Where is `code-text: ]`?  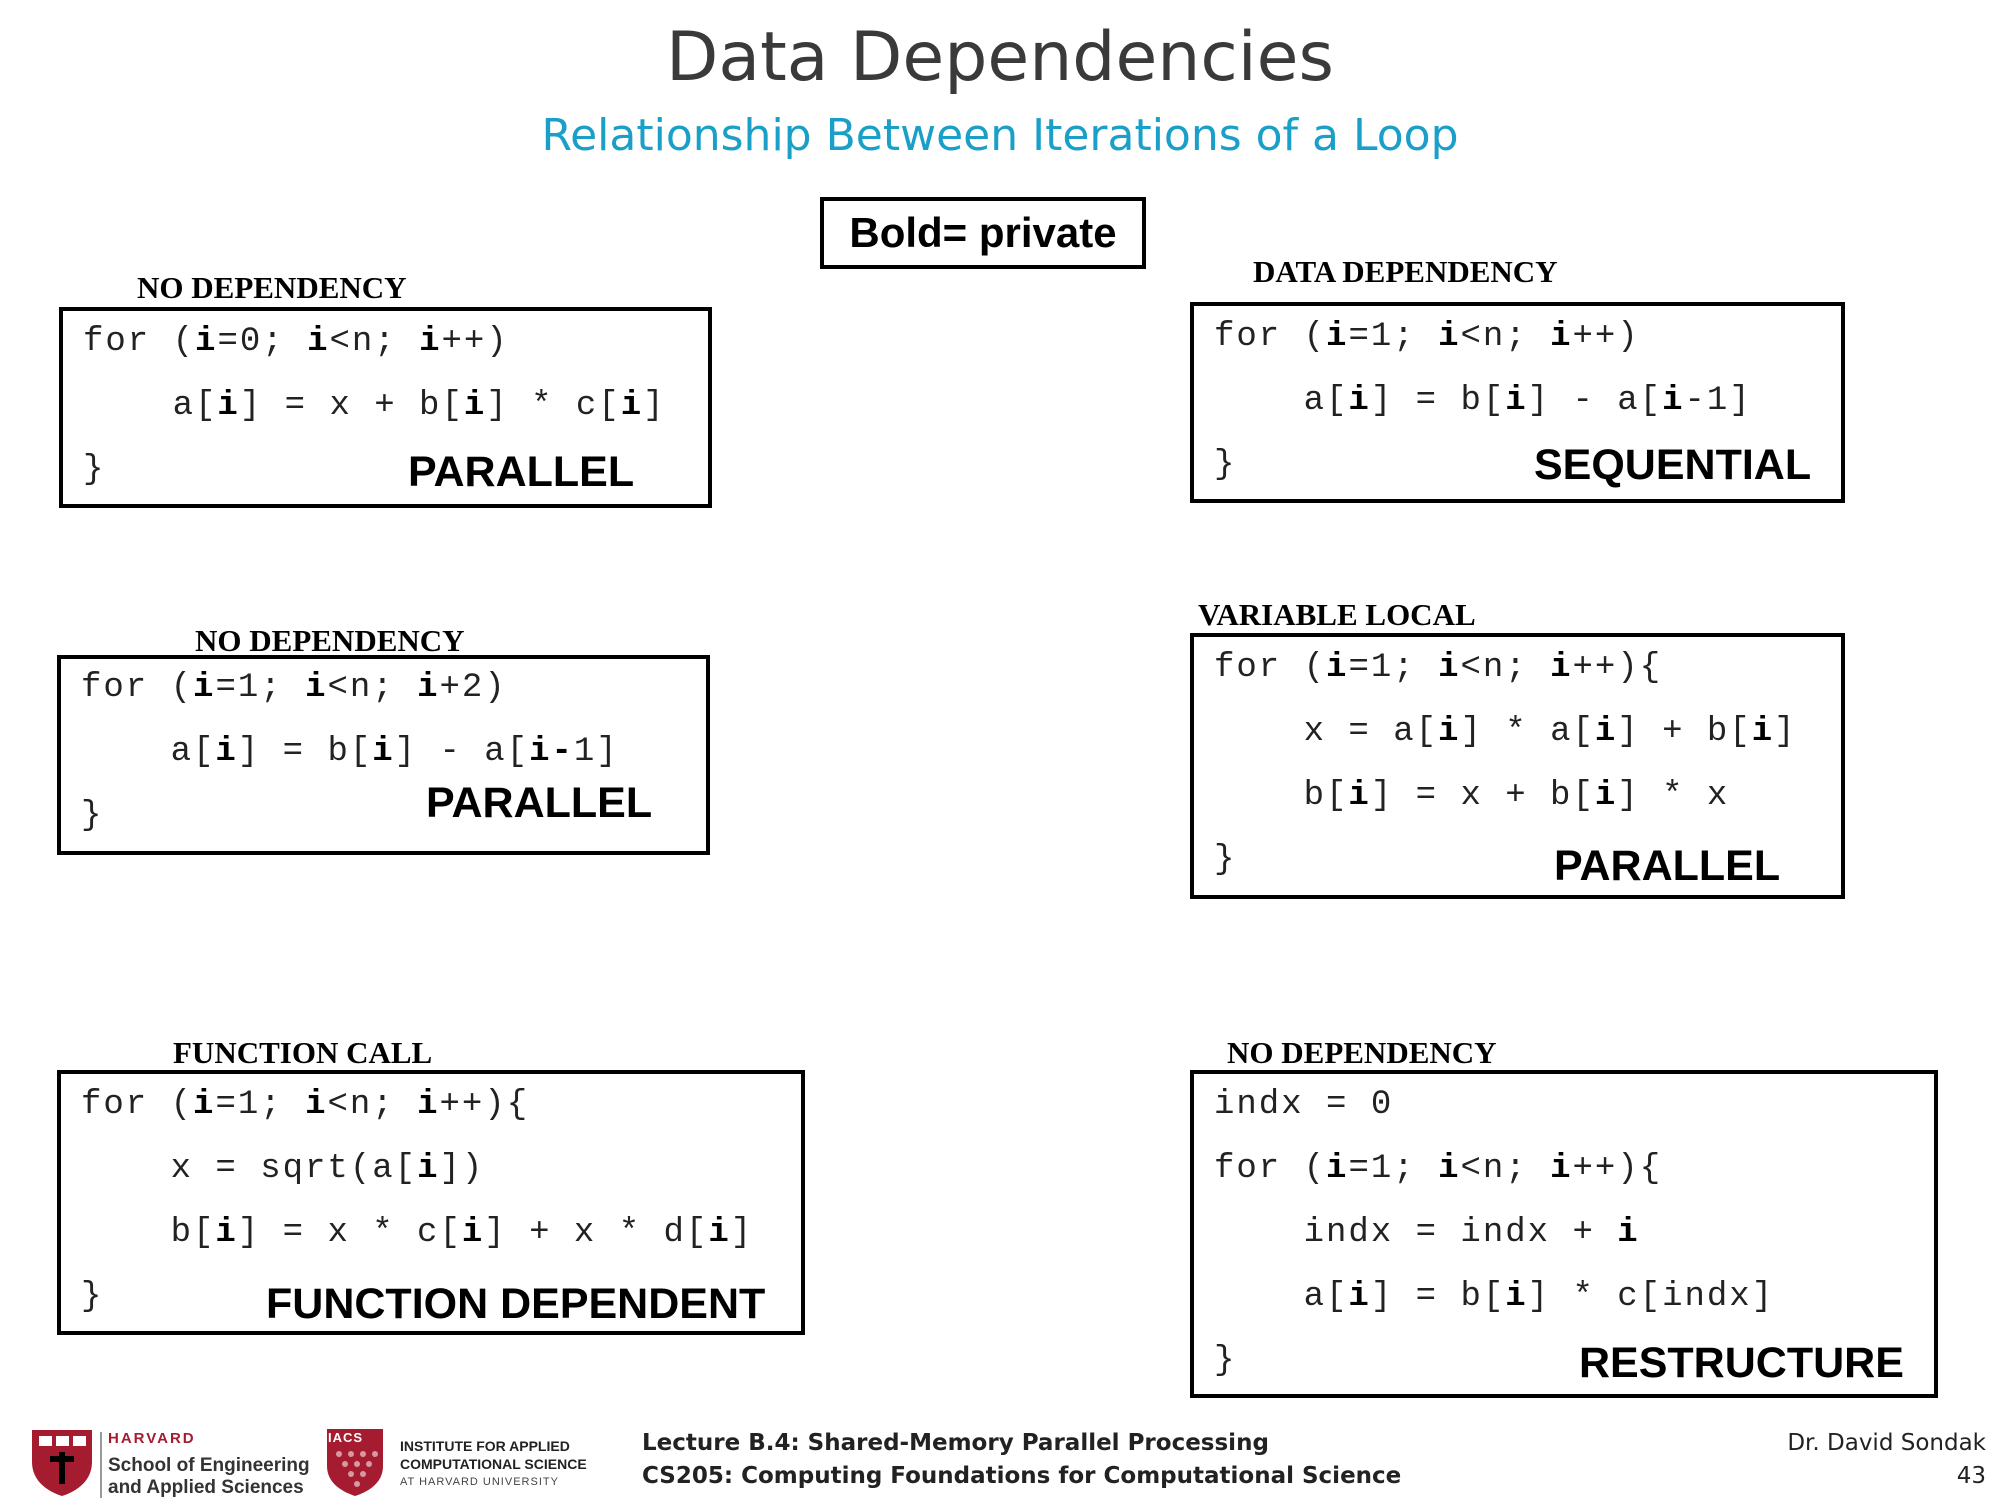 code-text: ] is located at coordinates (742, 1233).